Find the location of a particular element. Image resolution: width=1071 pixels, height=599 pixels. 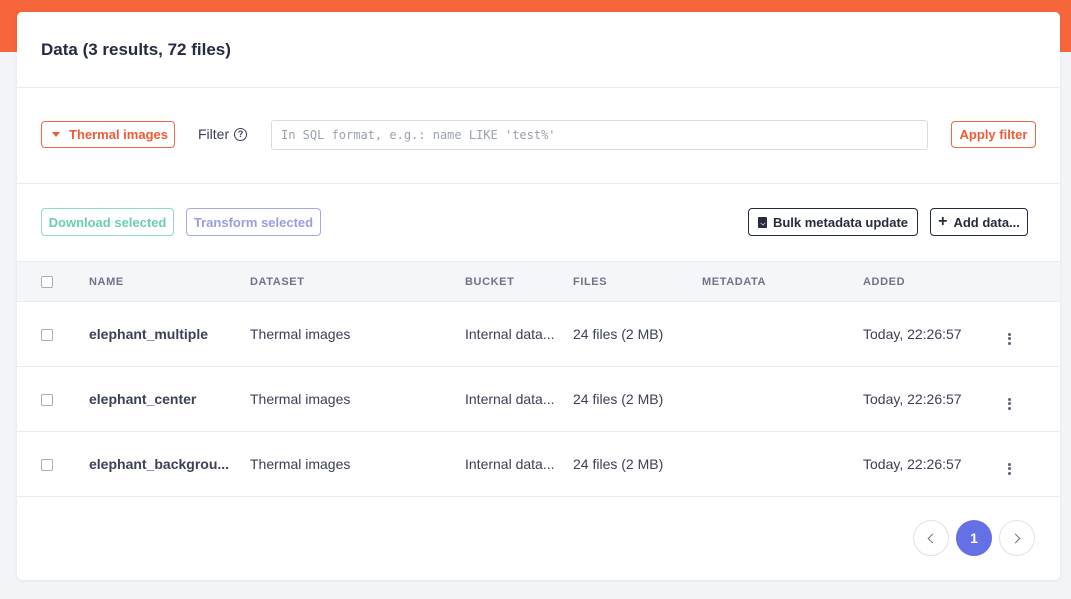

plus-icon: + is located at coordinates (943, 221).